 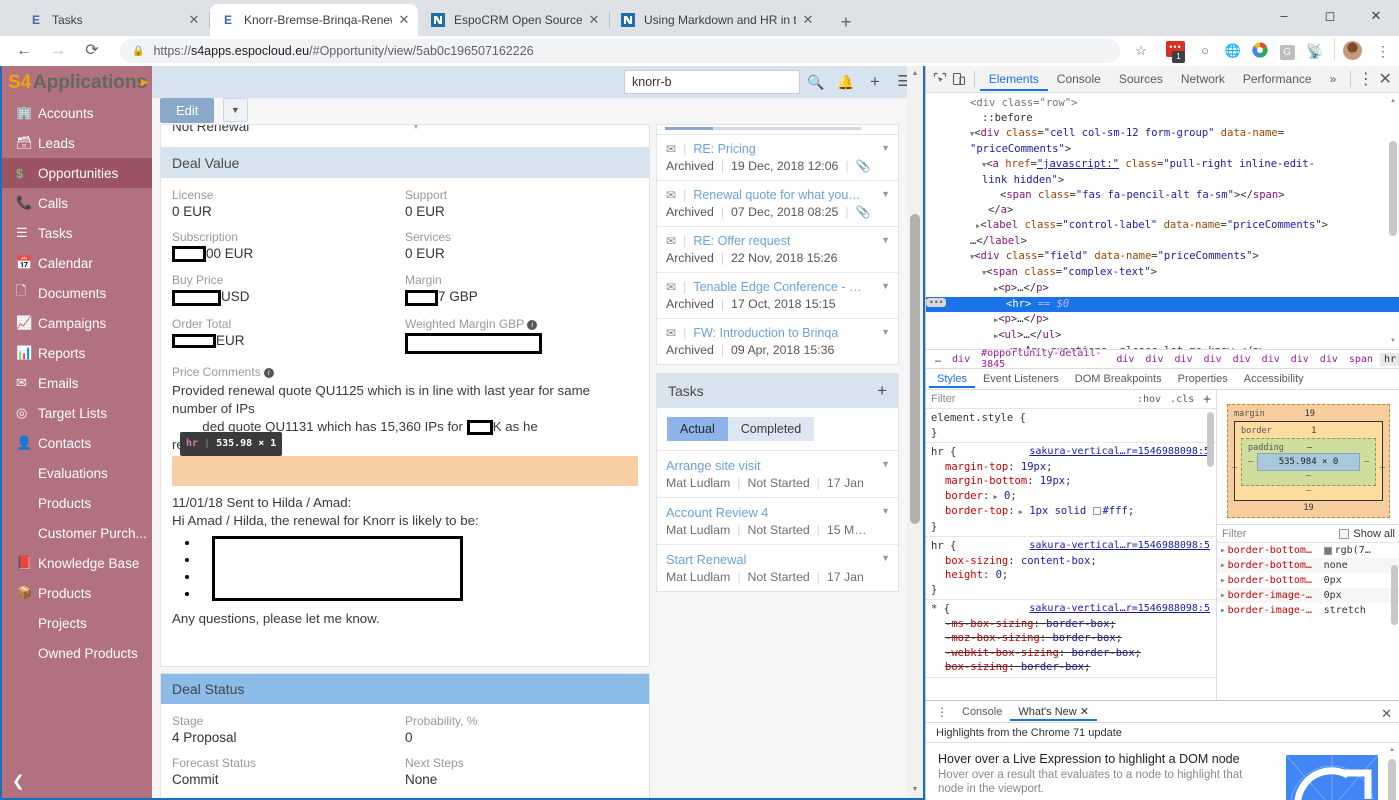 I want to click on extension-rss-icon: 📡, so click(x=1315, y=51).